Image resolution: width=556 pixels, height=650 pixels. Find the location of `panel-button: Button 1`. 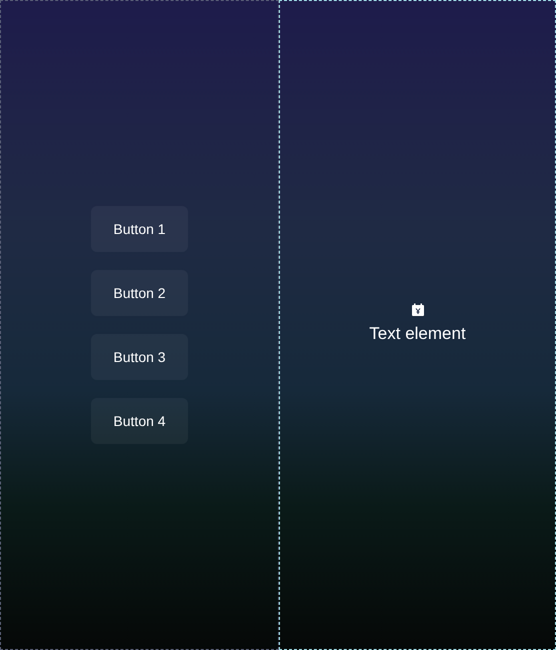

panel-button: Button 1 is located at coordinates (139, 229).